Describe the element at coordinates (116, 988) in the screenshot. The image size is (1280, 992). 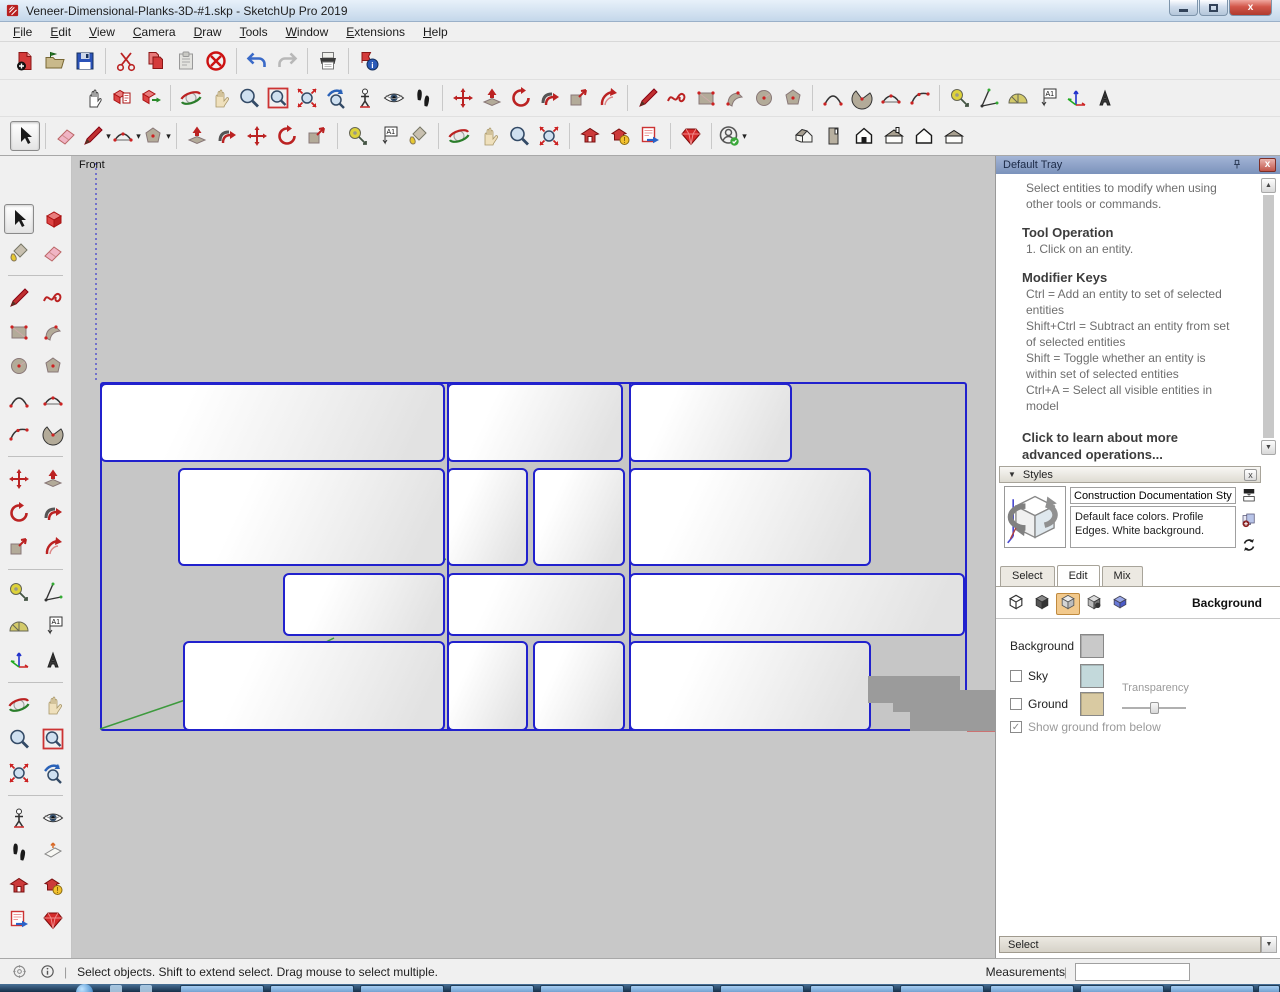
I see `taskbar-pinned-icon` at that location.